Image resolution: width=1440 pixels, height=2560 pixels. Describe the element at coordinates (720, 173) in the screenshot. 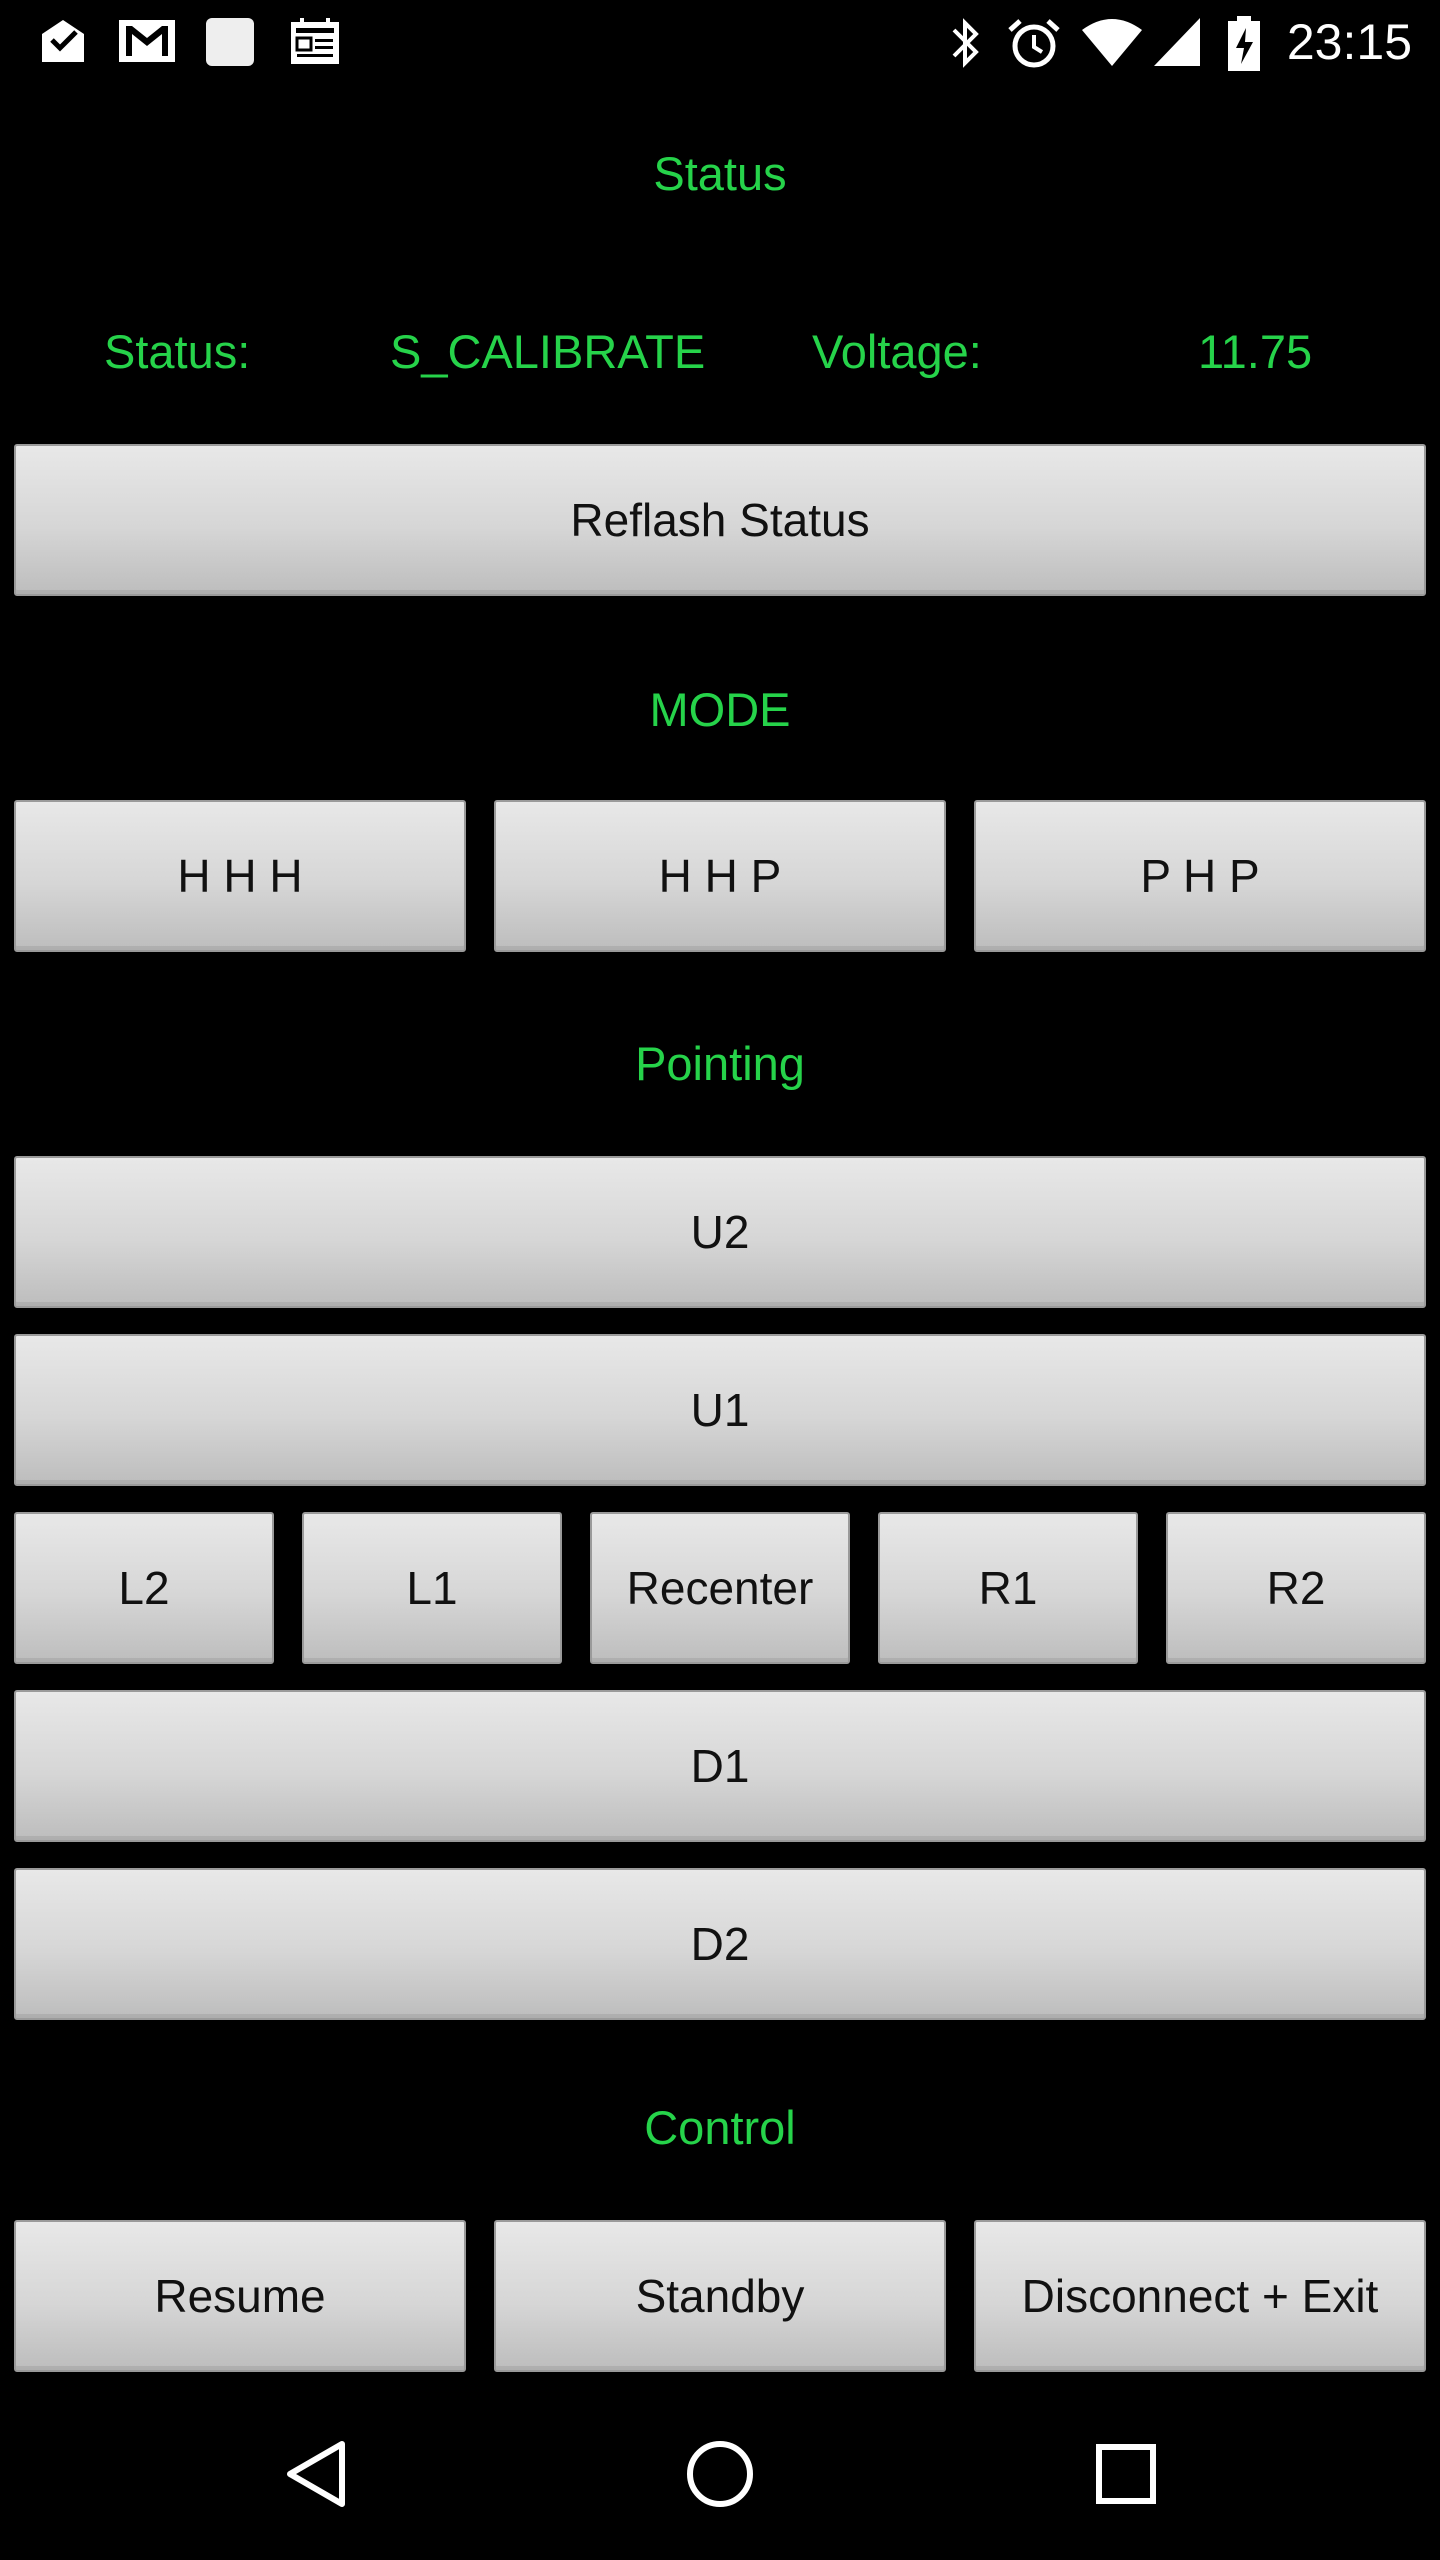

I see `status-section-title: Status` at that location.